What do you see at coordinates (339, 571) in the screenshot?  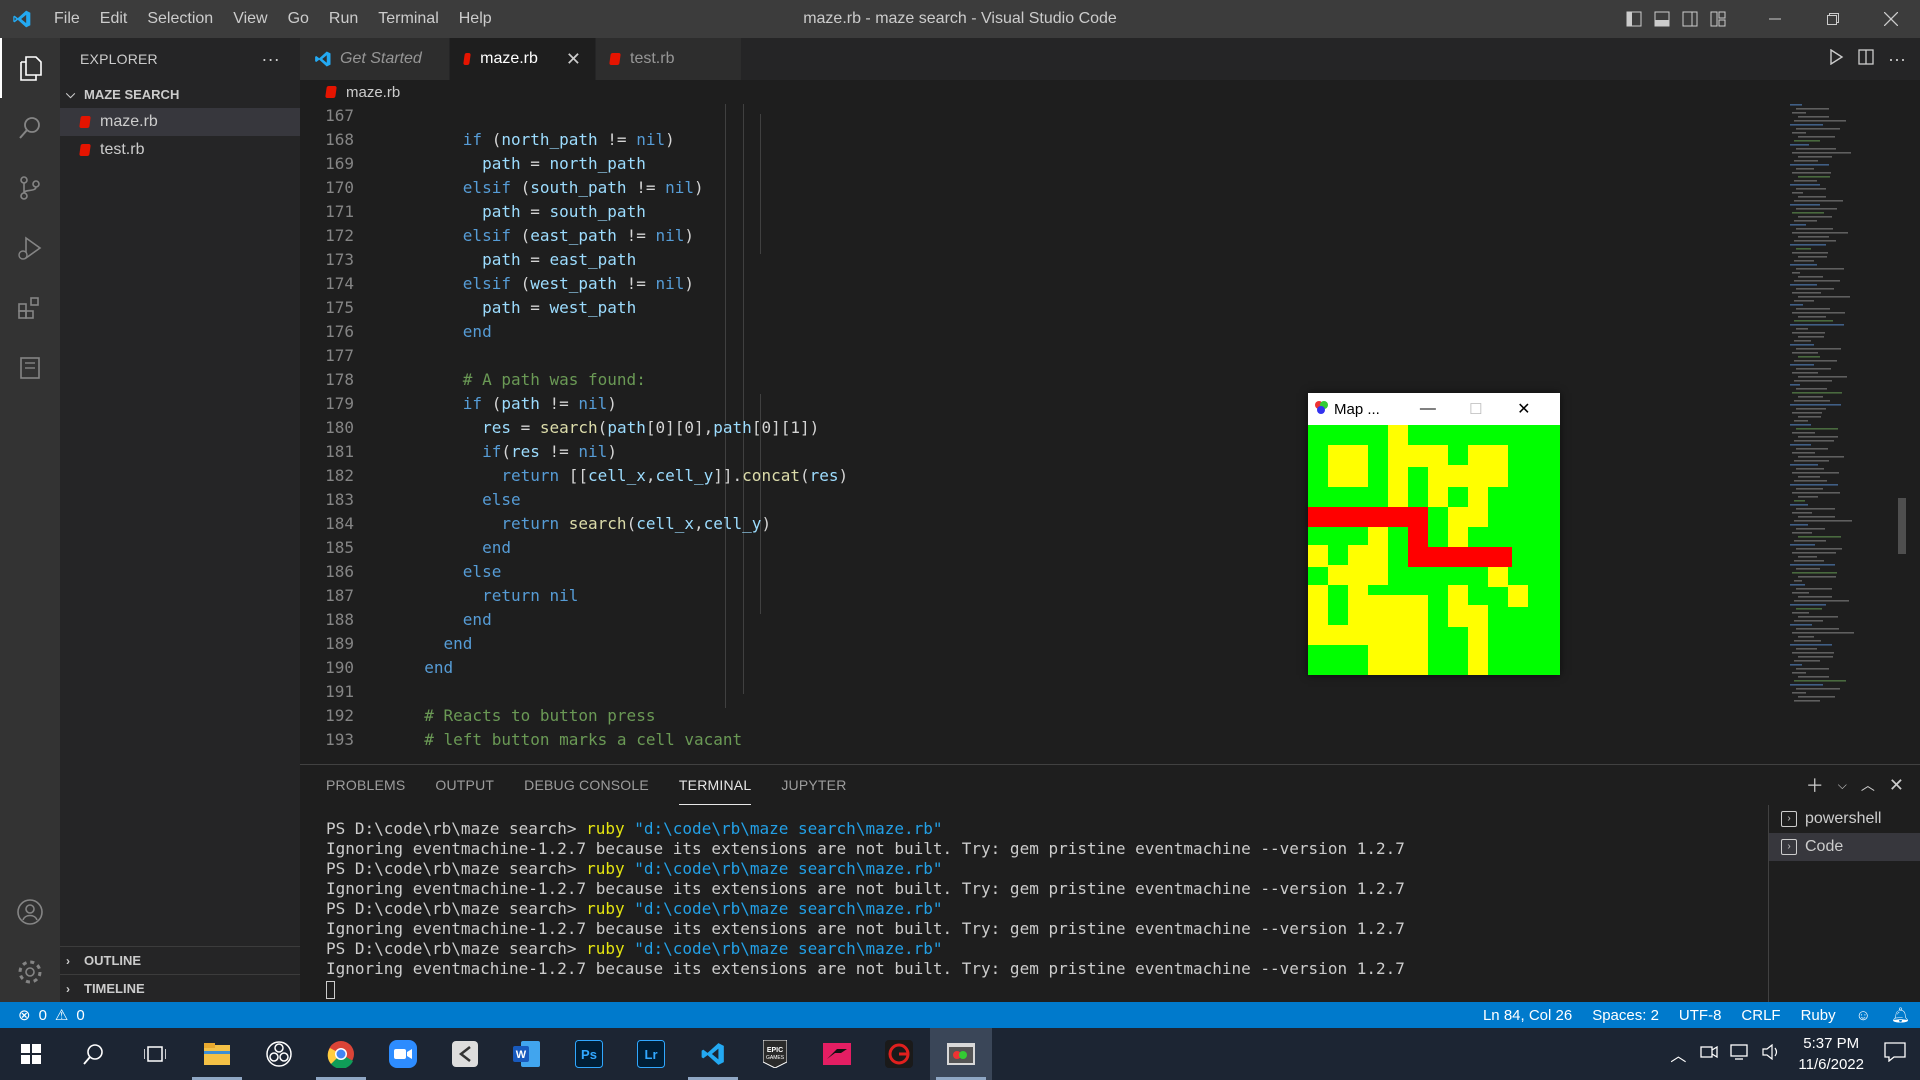 I see `line-number: 186` at bounding box center [339, 571].